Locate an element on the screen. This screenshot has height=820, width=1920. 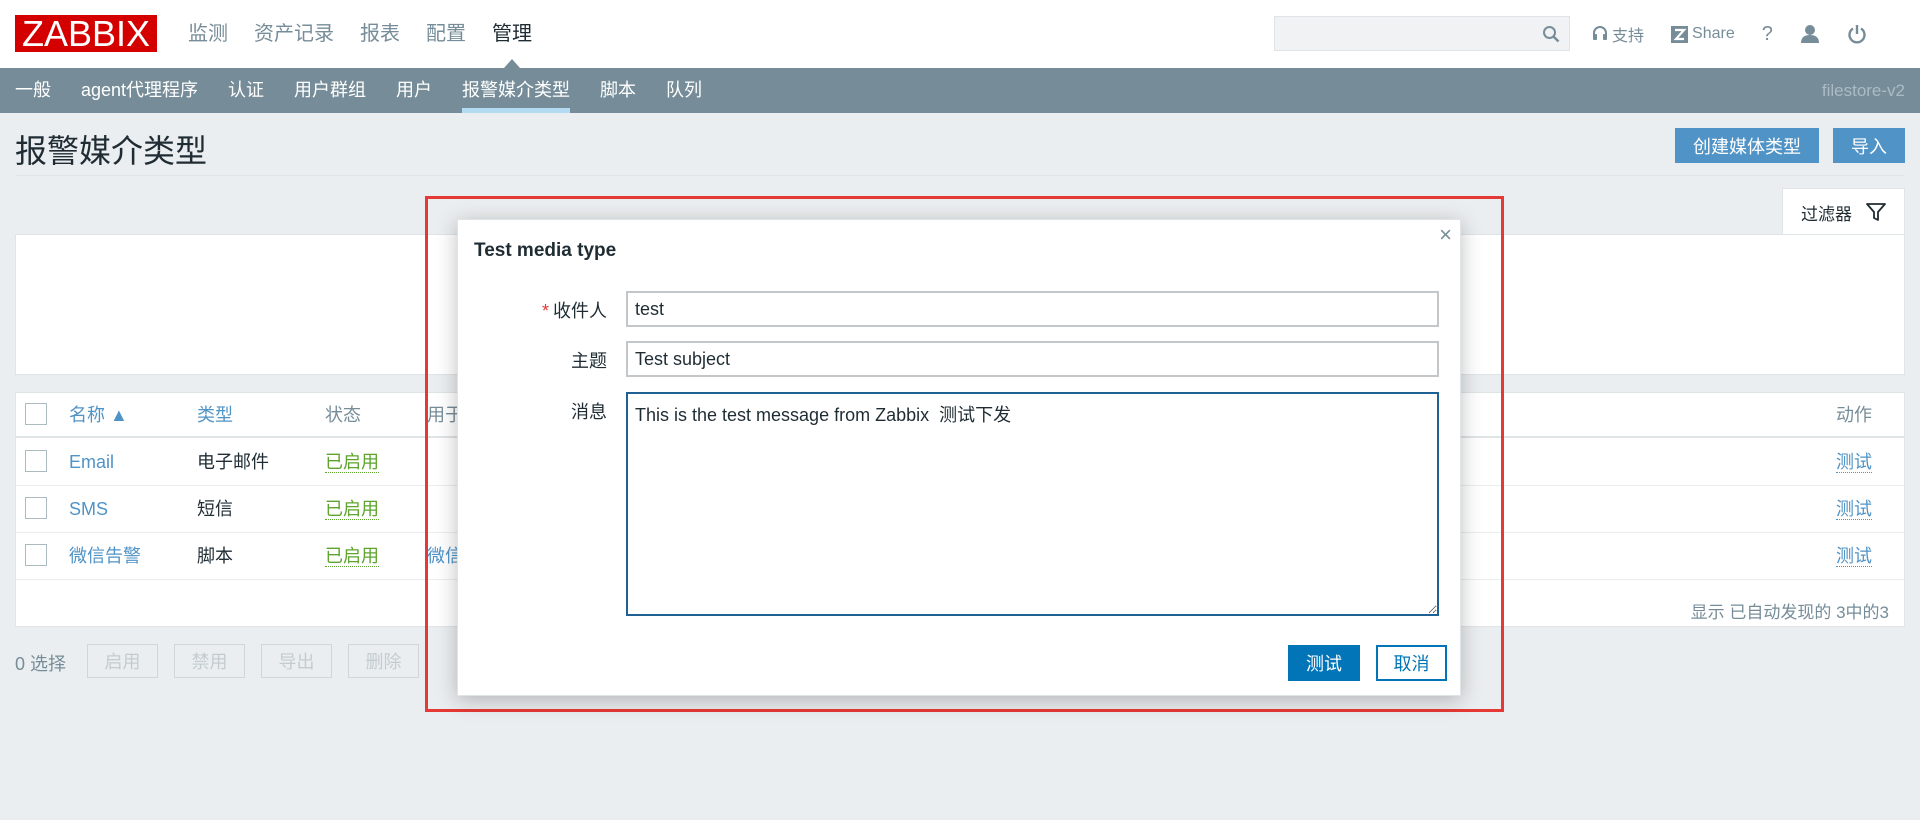
select-all-checkbox is located at coordinates (36, 414).